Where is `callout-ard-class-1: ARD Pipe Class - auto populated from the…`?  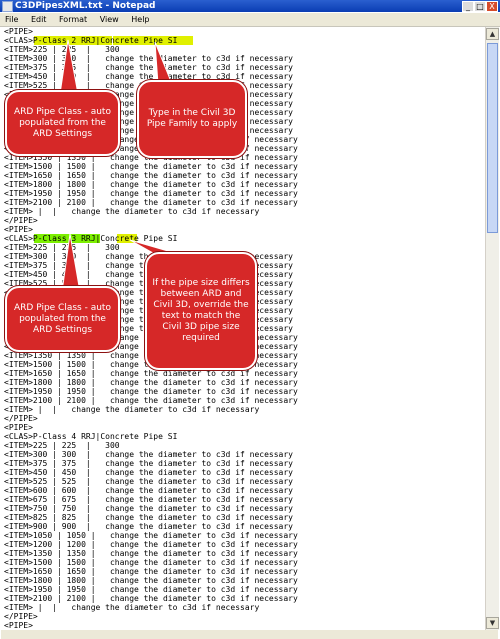 callout-ard-class-1: ARD Pipe Class - auto populated from the… is located at coordinates (62, 123).